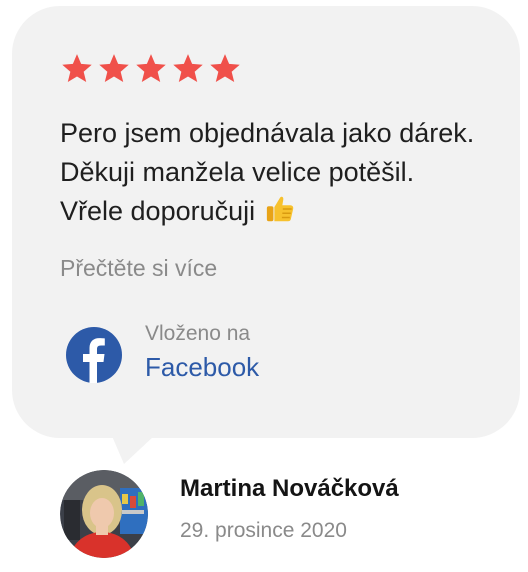  What do you see at coordinates (289, 488) in the screenshot?
I see `author-name: Martina Nováčková` at bounding box center [289, 488].